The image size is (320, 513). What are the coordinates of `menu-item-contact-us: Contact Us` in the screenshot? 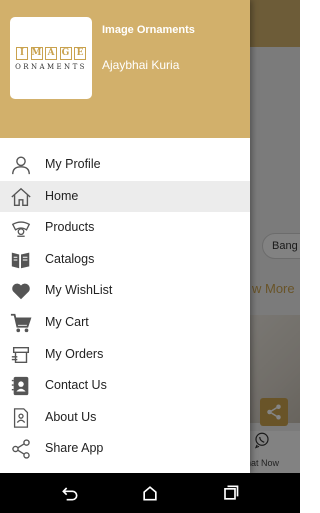 It's located at (125, 386).